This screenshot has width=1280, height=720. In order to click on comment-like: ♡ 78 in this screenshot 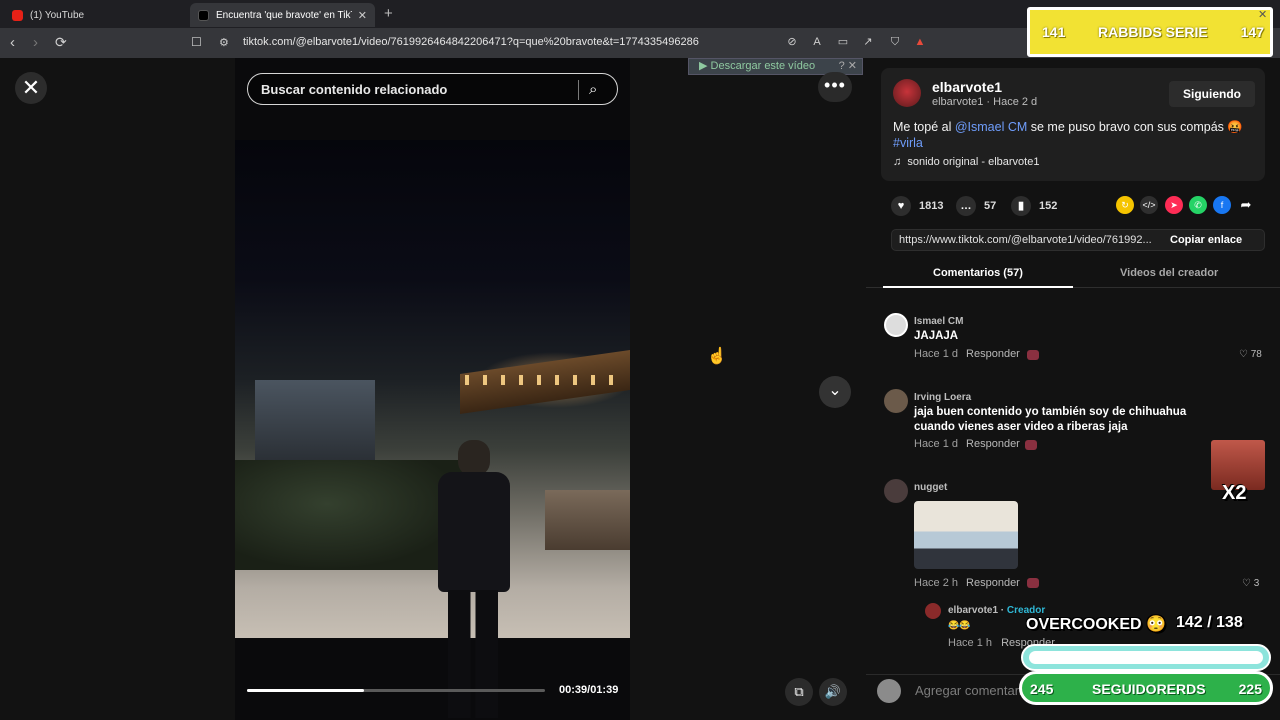, I will do `click(1250, 354)`.